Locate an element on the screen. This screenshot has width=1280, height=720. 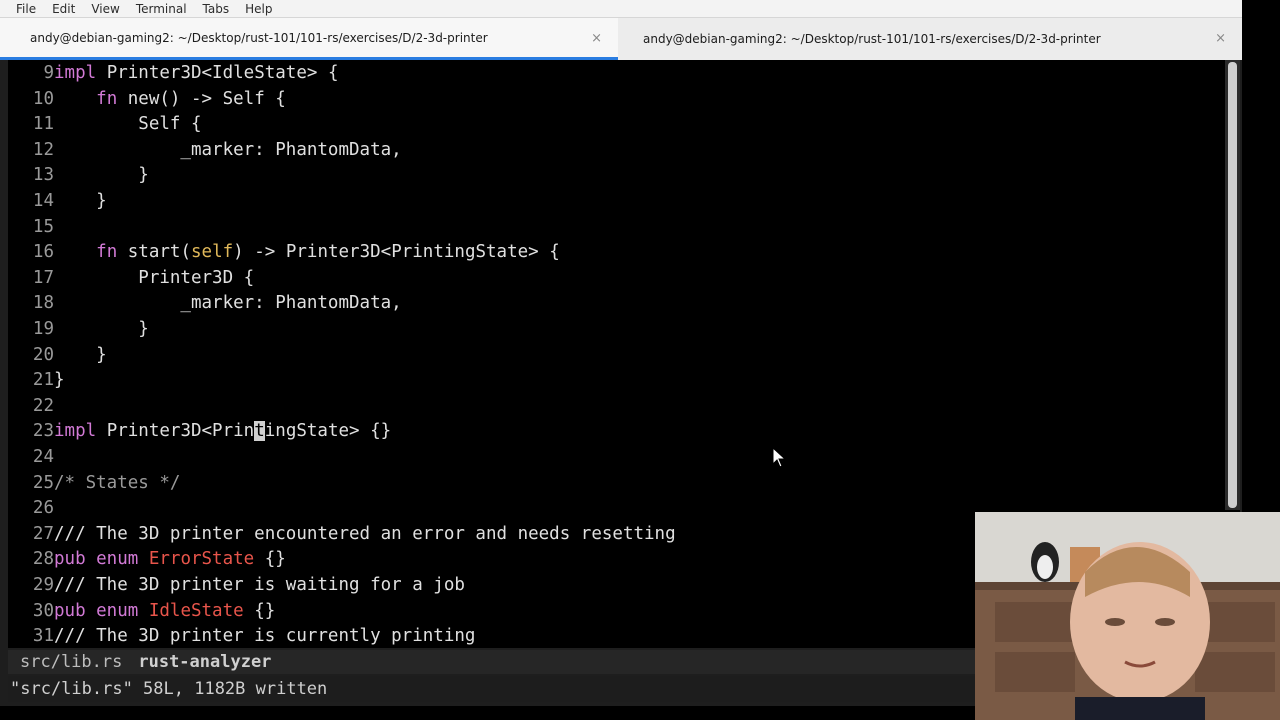
code-text: pub enum IdleState {} is located at coordinates (164, 611).